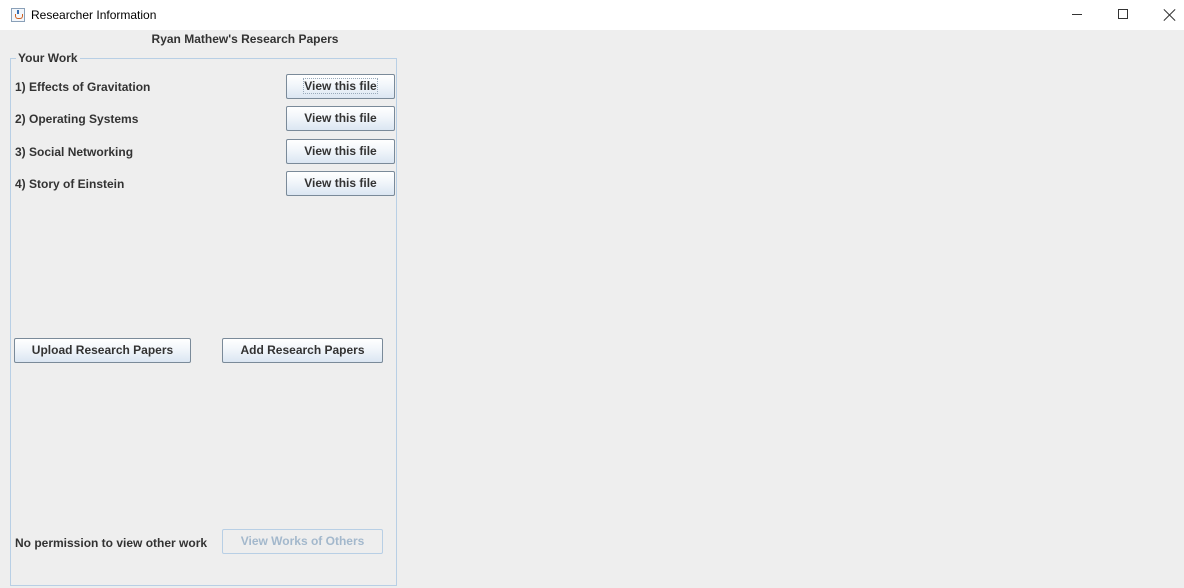 Image resolution: width=1184 pixels, height=588 pixels. I want to click on view-file-button-4: View this file, so click(340, 183).